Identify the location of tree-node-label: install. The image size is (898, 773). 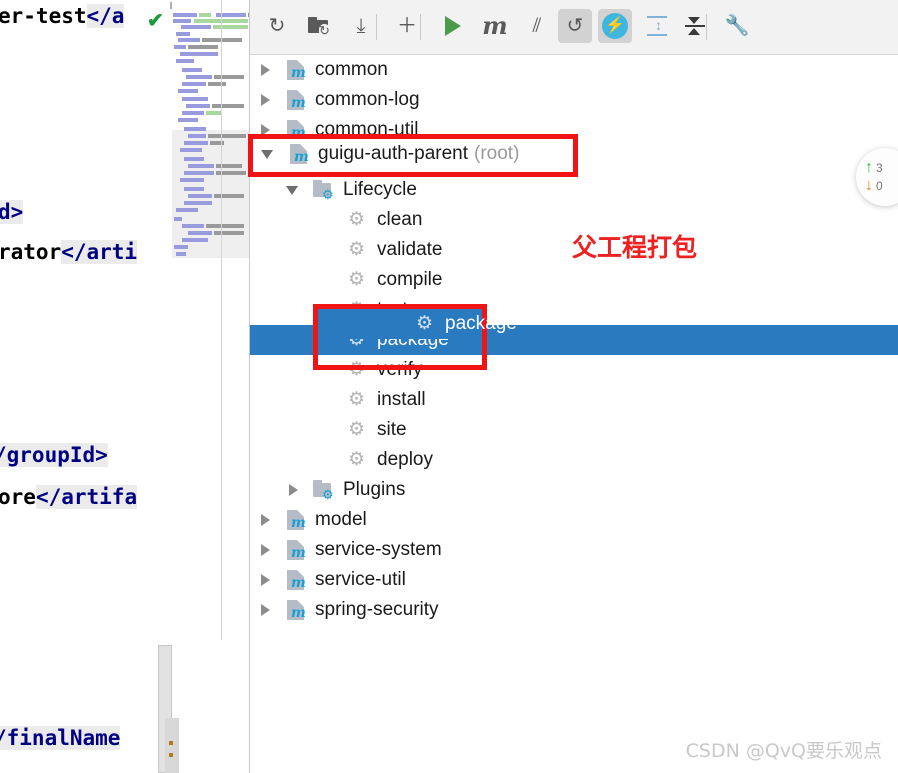
(401, 399).